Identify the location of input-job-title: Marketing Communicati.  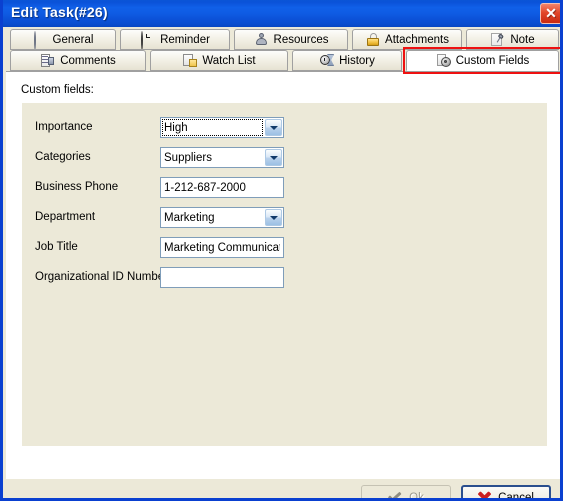
(222, 247).